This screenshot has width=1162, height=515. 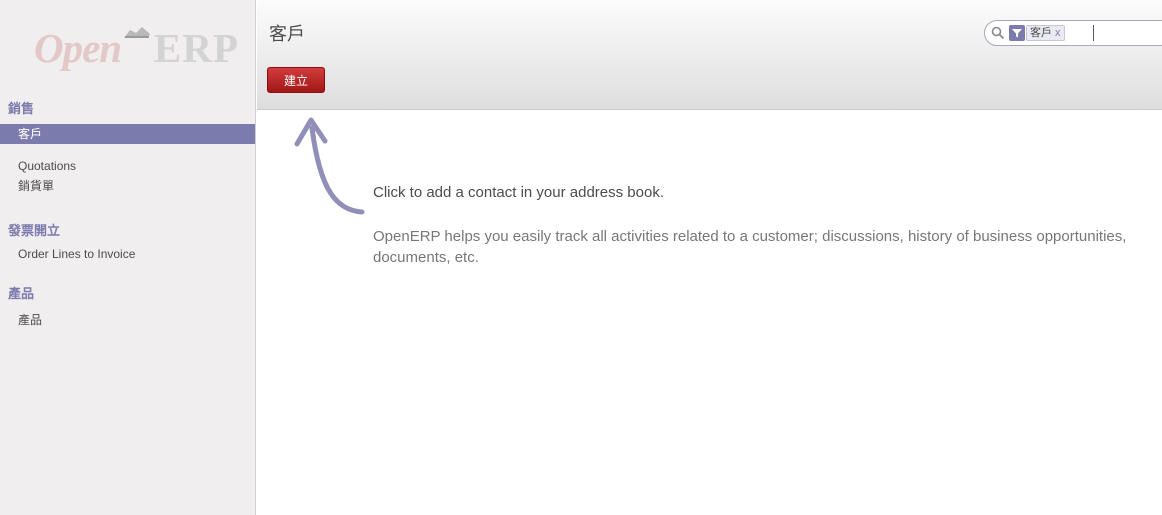 What do you see at coordinates (127, 254) in the screenshot?
I see `sidebar-item-order-lines-to-invoice: Order Lines to Invoice` at bounding box center [127, 254].